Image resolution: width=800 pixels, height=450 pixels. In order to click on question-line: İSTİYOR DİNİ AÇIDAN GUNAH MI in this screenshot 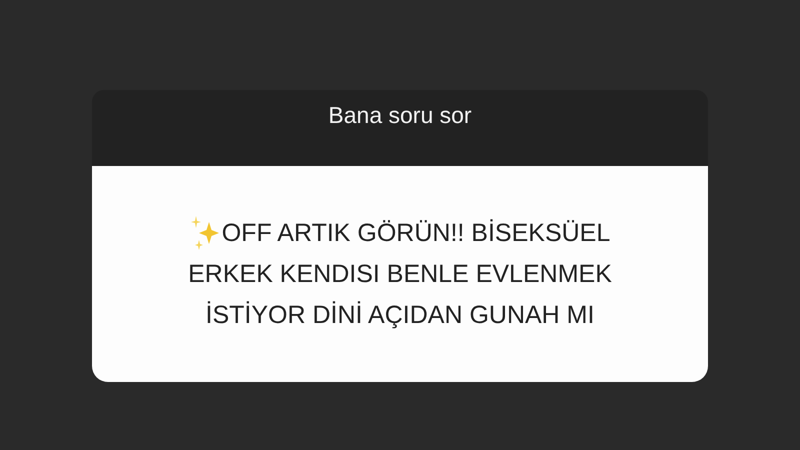, I will do `click(400, 315)`.